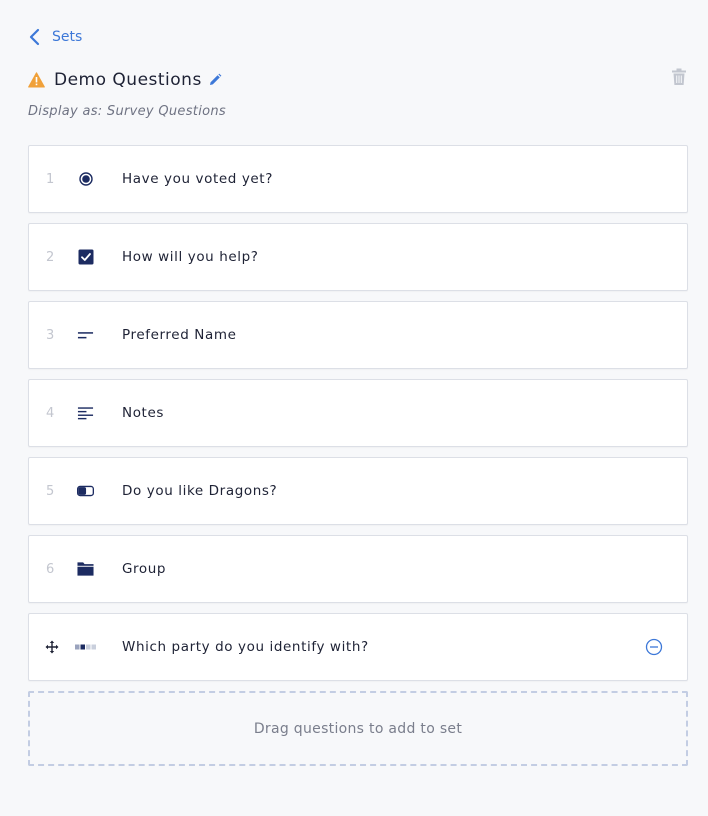 This screenshot has width=708, height=816. I want to click on question-label: Do you like Dragons?, so click(200, 491).